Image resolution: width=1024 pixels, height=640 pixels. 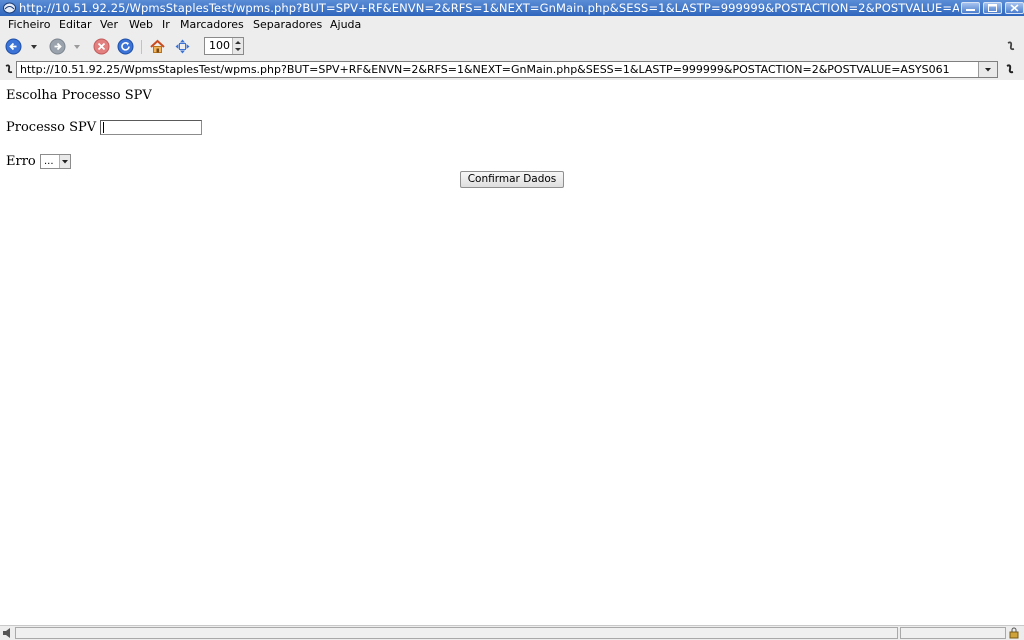 I want to click on status-text-panel, so click(x=456, y=633).